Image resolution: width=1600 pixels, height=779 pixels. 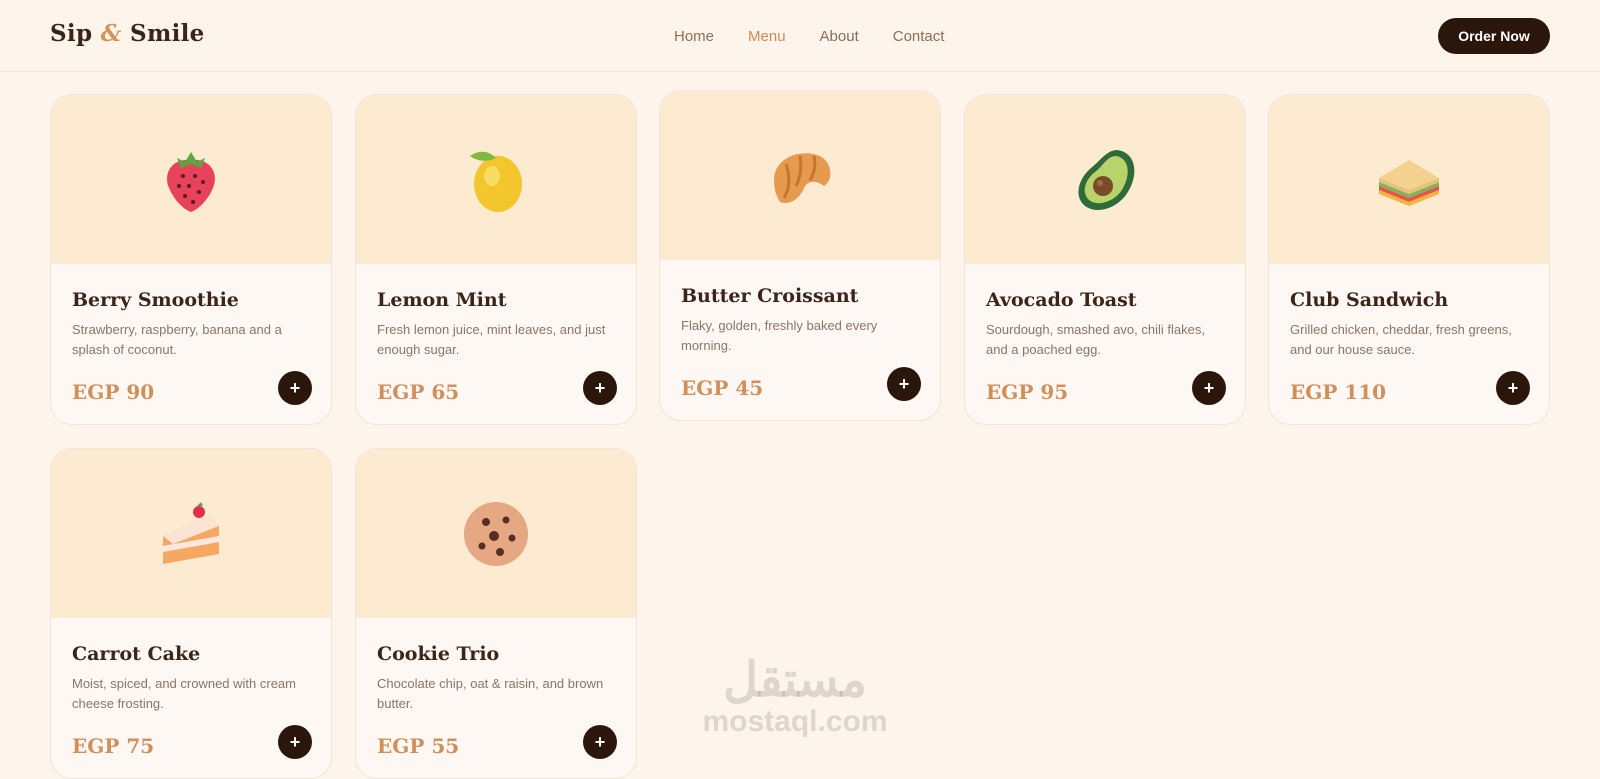 I want to click on watermark-arabic: مستقل, so click(x=795, y=680).